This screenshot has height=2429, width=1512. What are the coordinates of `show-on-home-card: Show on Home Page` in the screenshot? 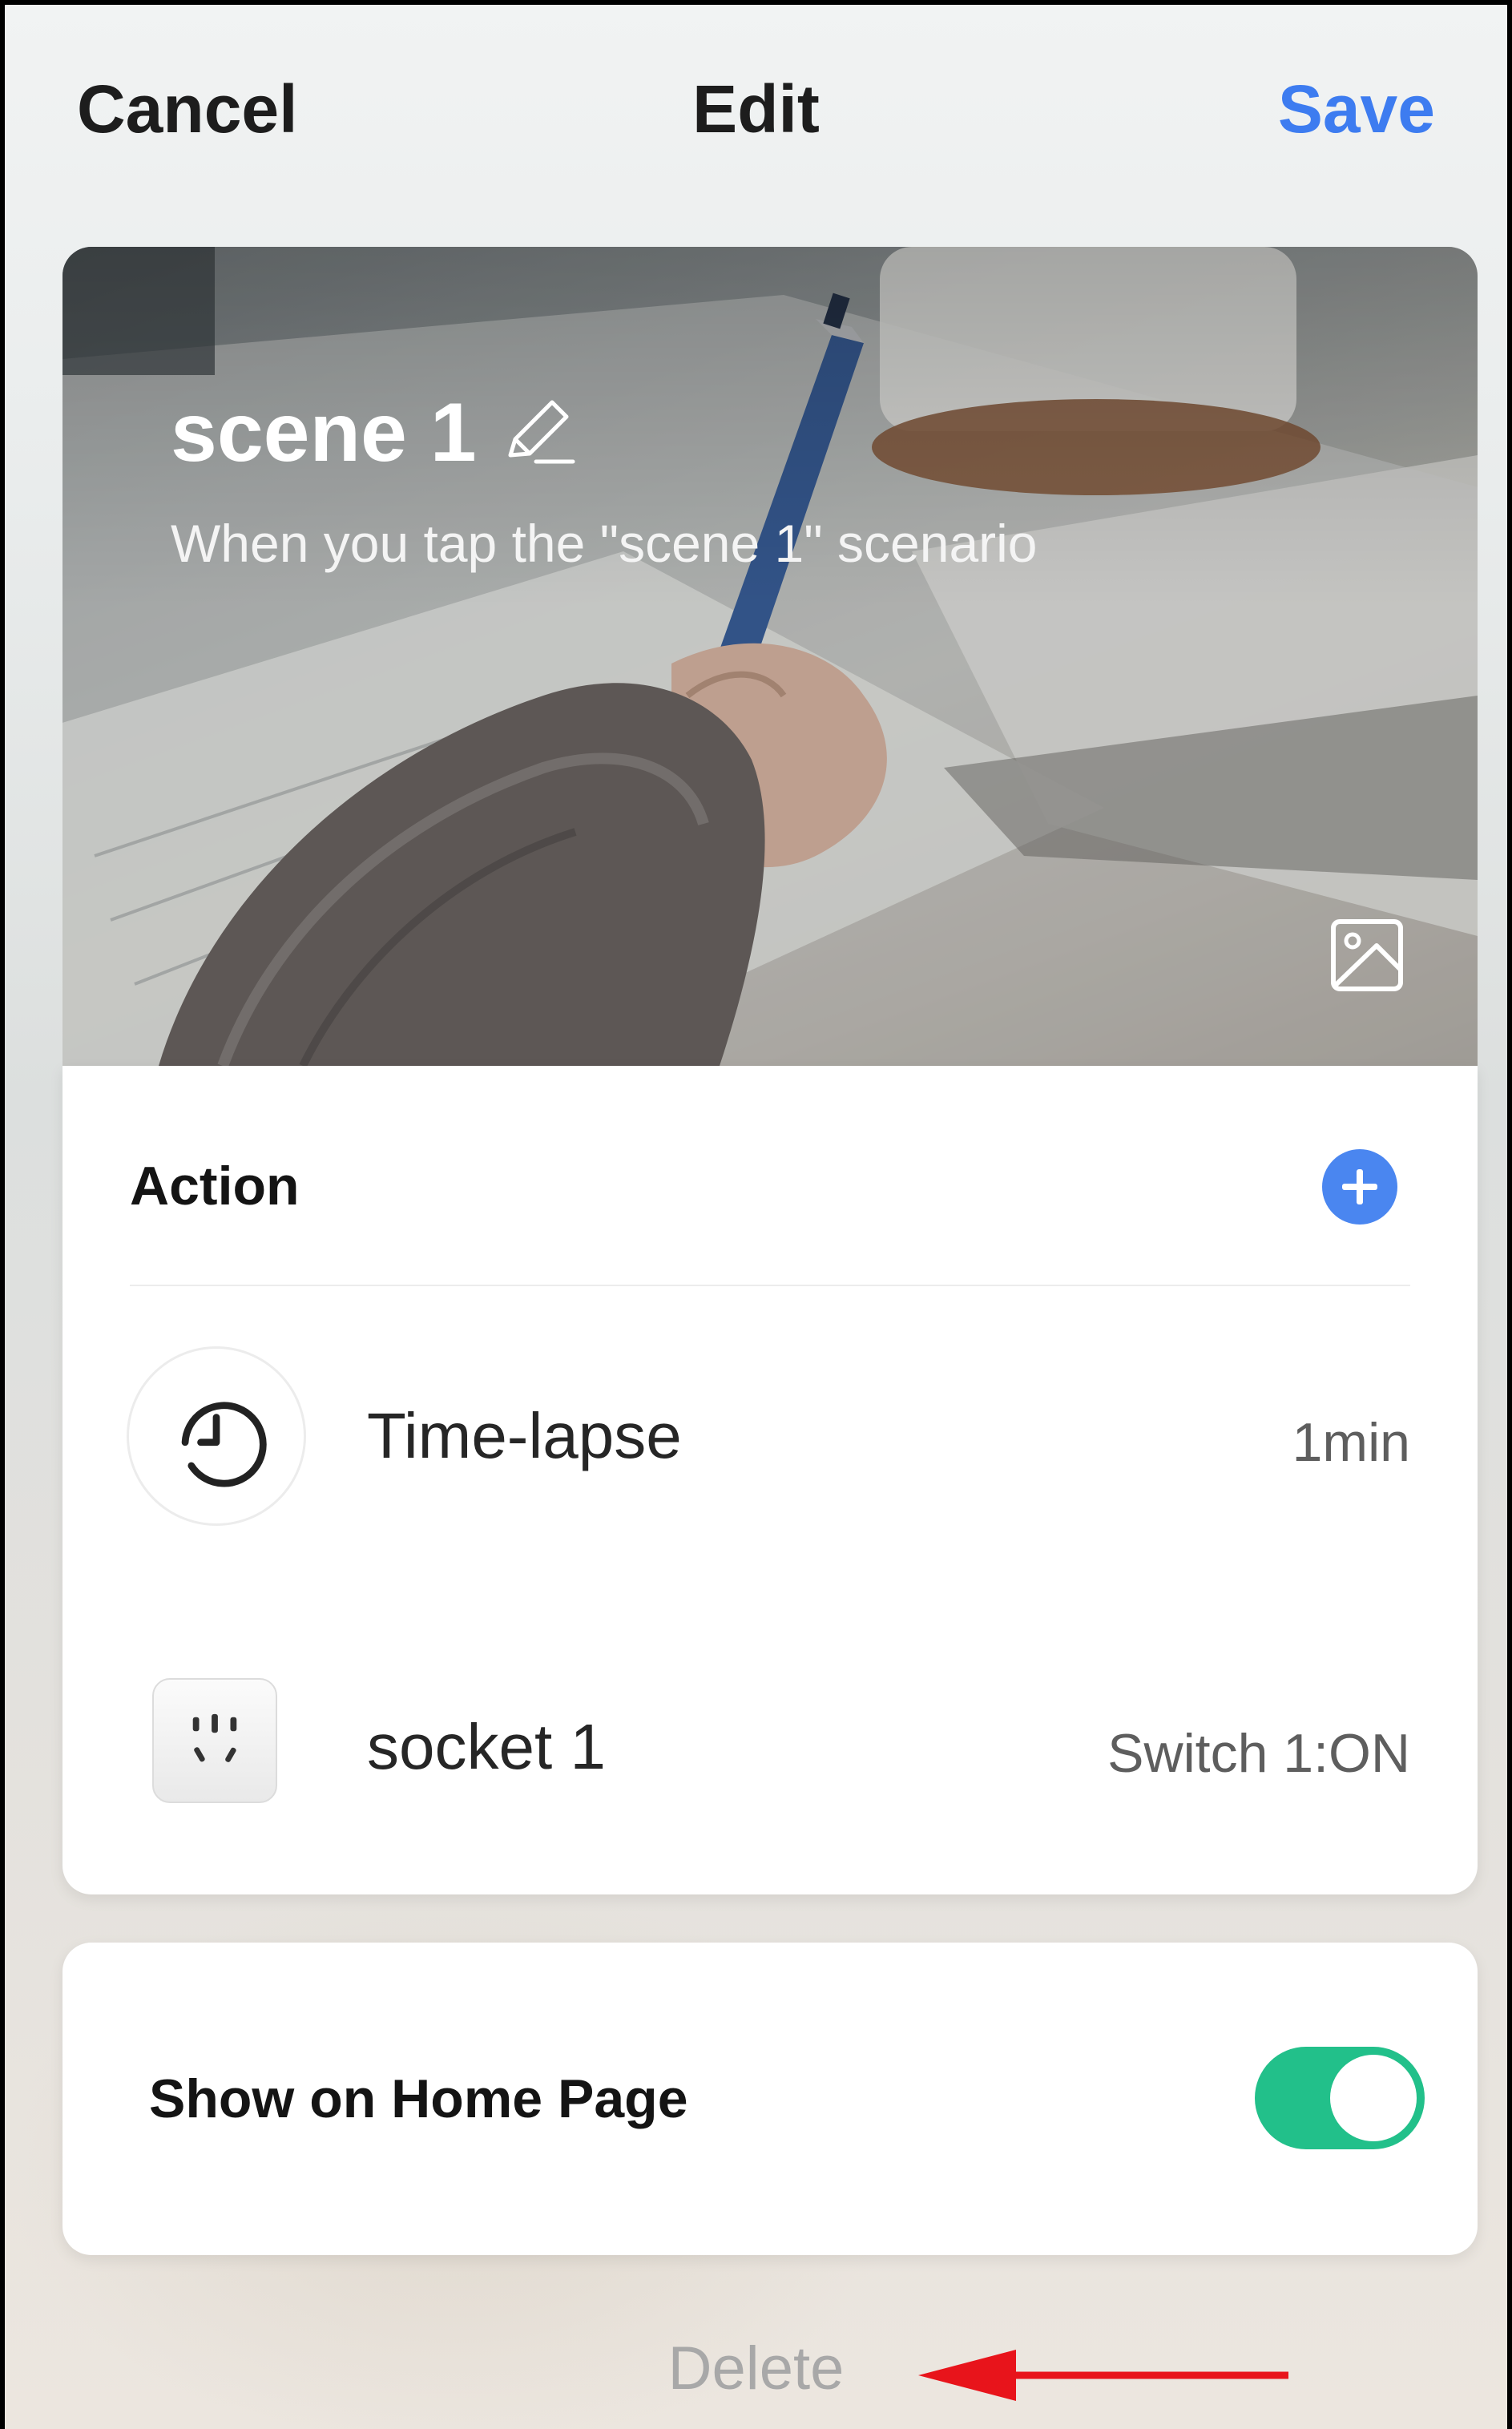 It's located at (770, 2099).